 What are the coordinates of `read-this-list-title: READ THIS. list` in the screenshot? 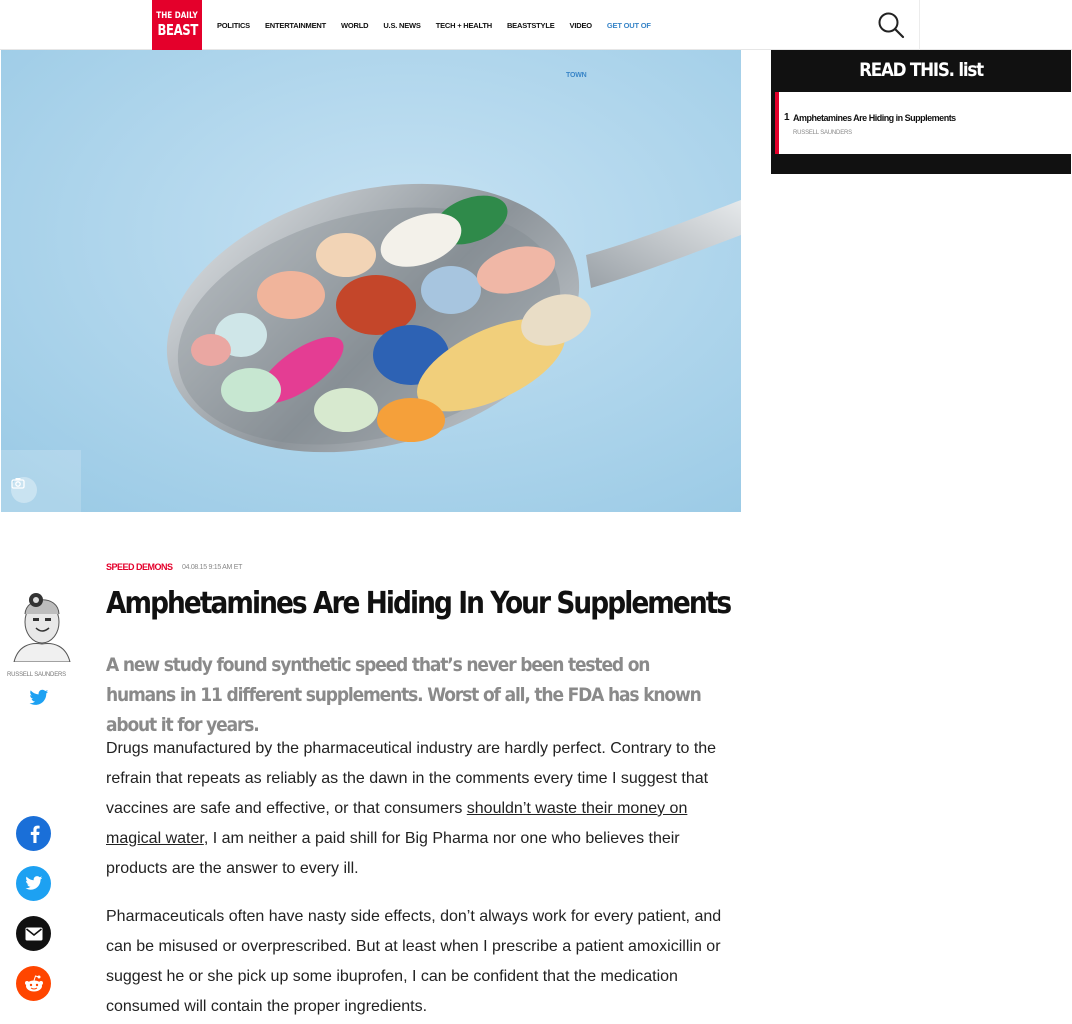 It's located at (921, 70).